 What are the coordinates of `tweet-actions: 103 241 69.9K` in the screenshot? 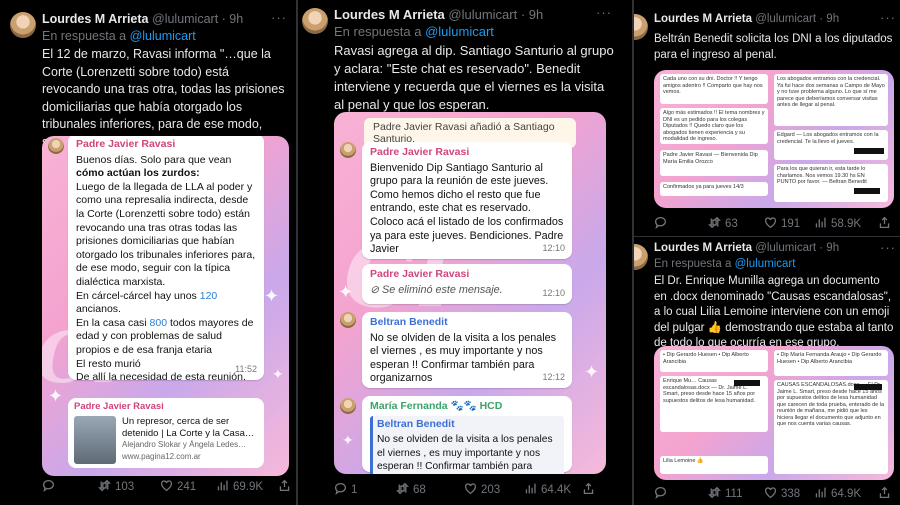 It's located at (167, 487).